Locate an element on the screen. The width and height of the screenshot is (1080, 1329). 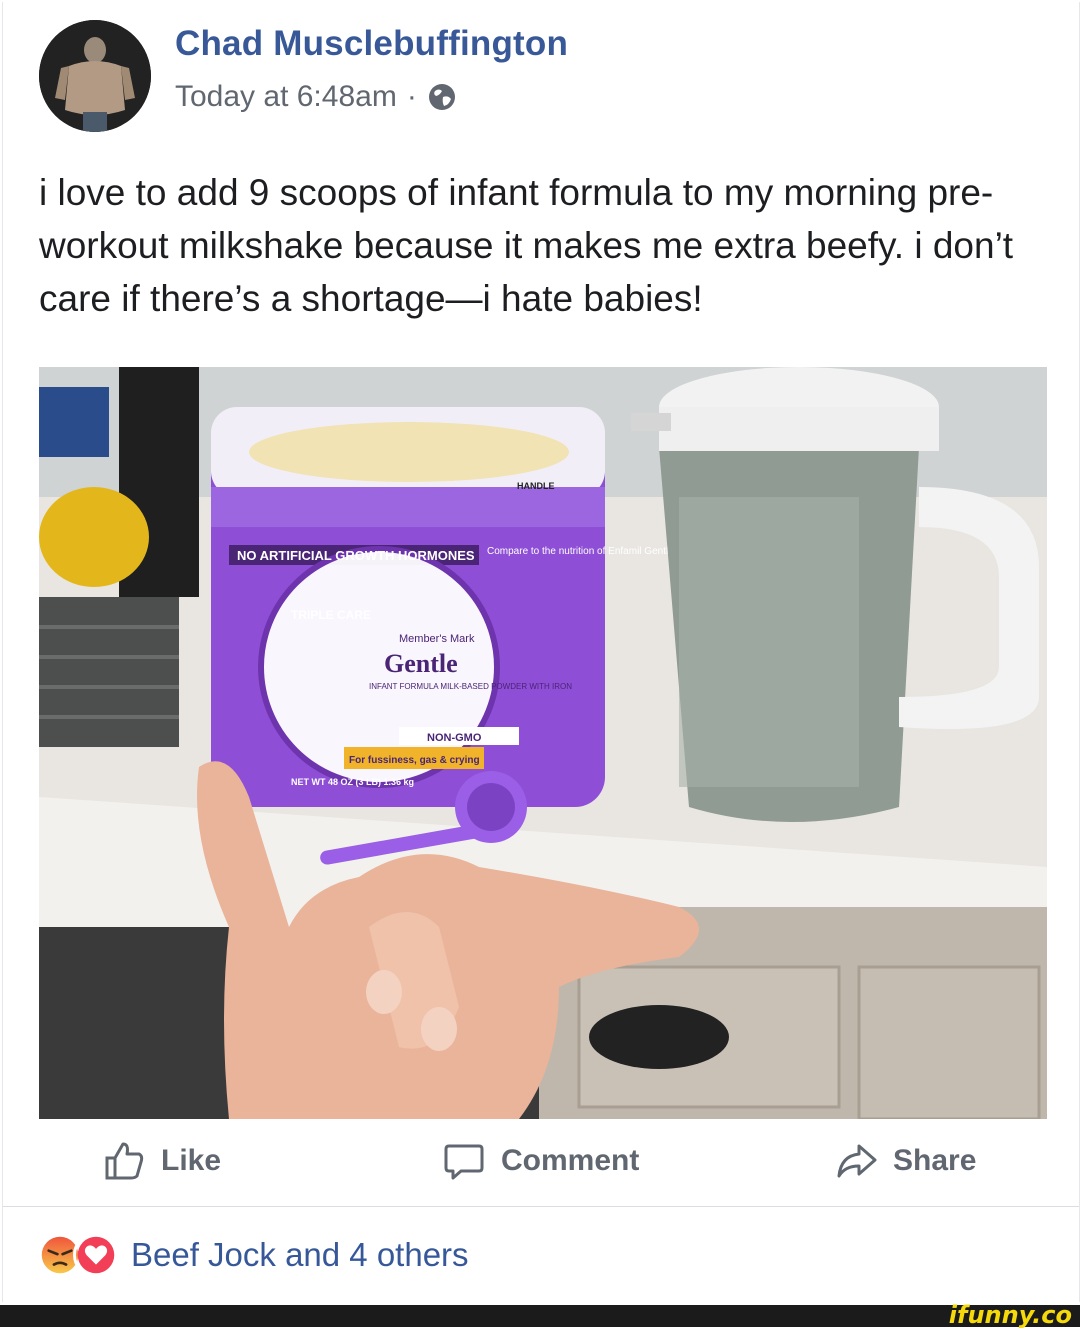
share-label: Share is located at coordinates (935, 1160).